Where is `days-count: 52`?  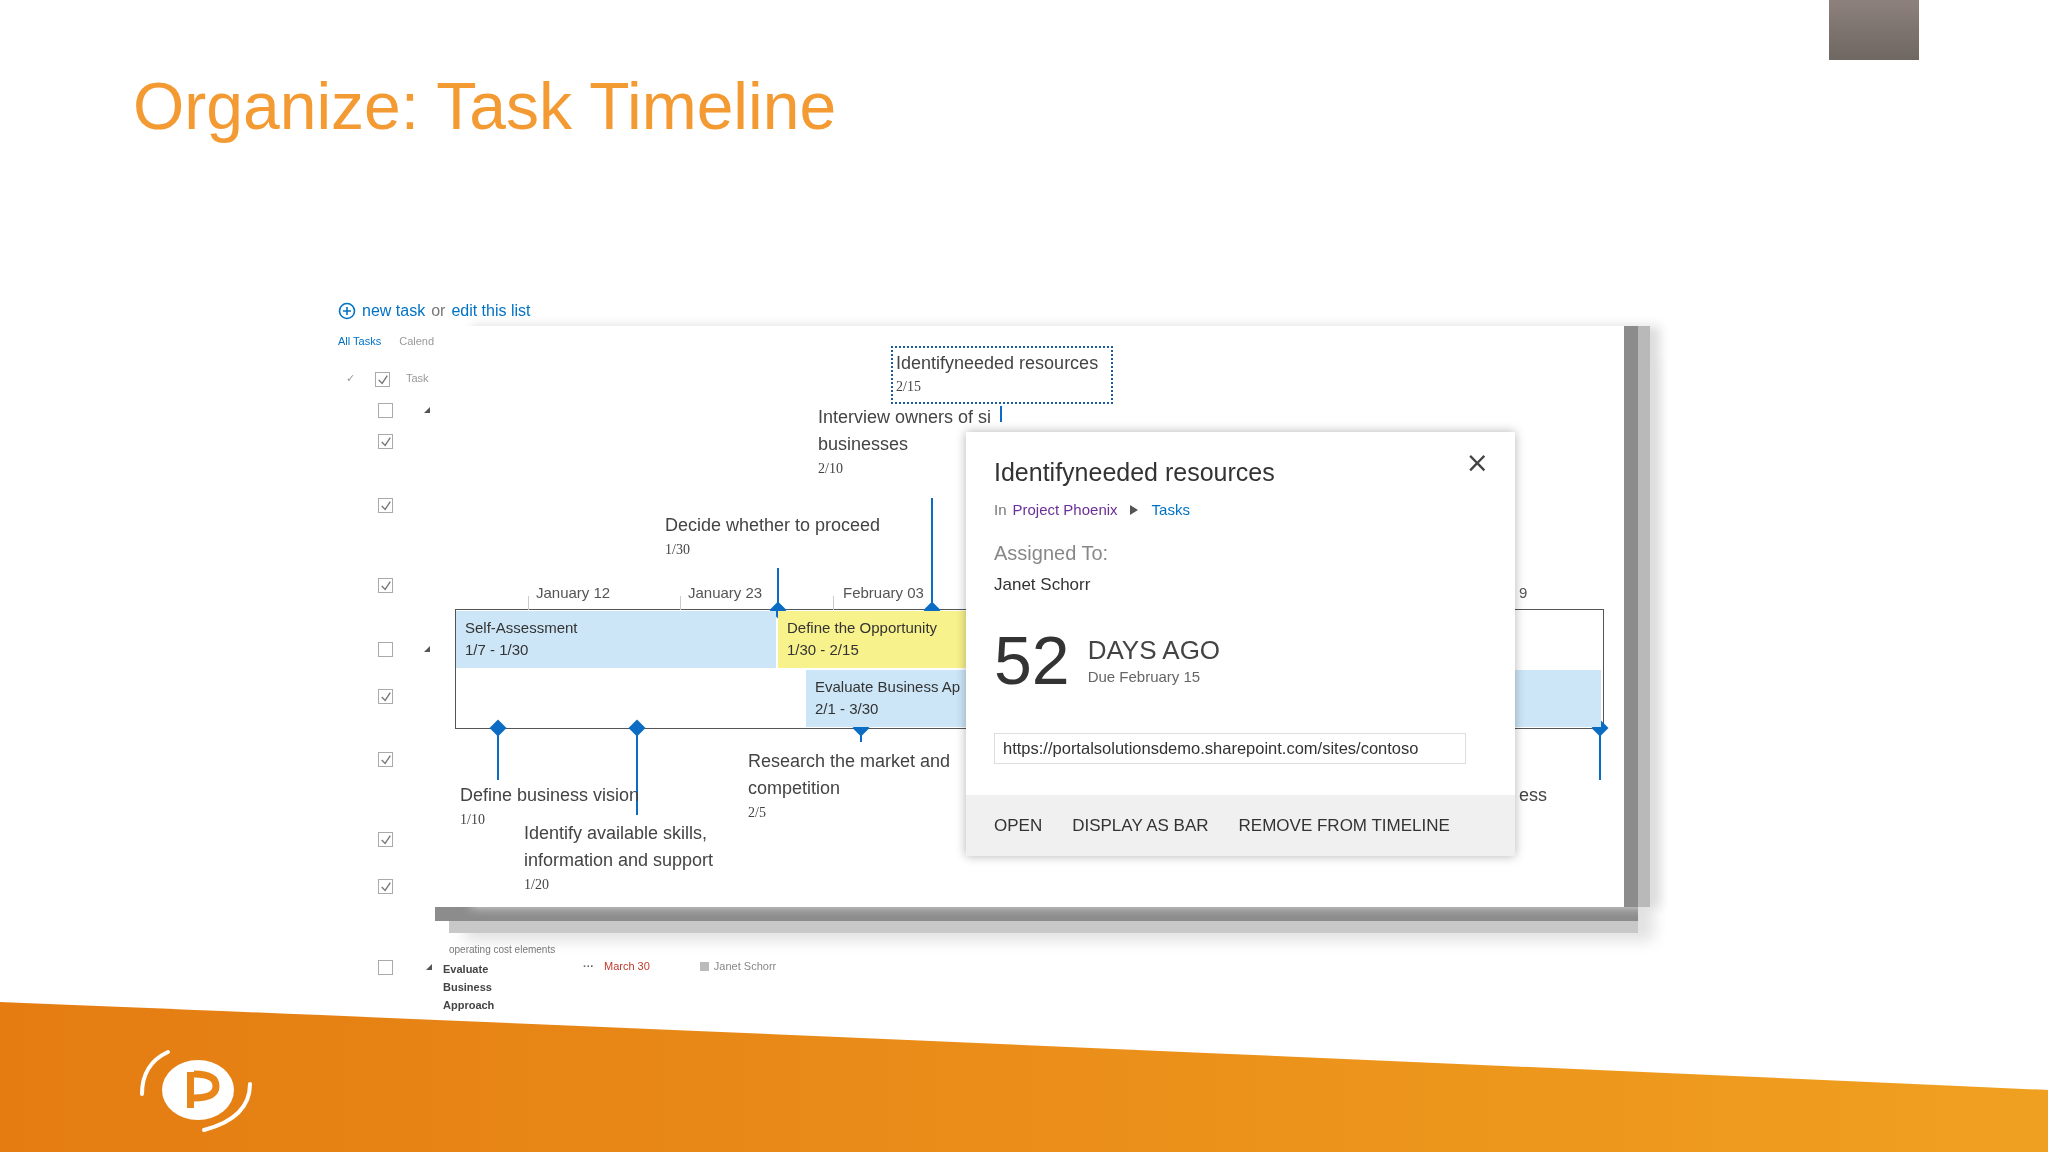
days-count: 52 is located at coordinates (1032, 660).